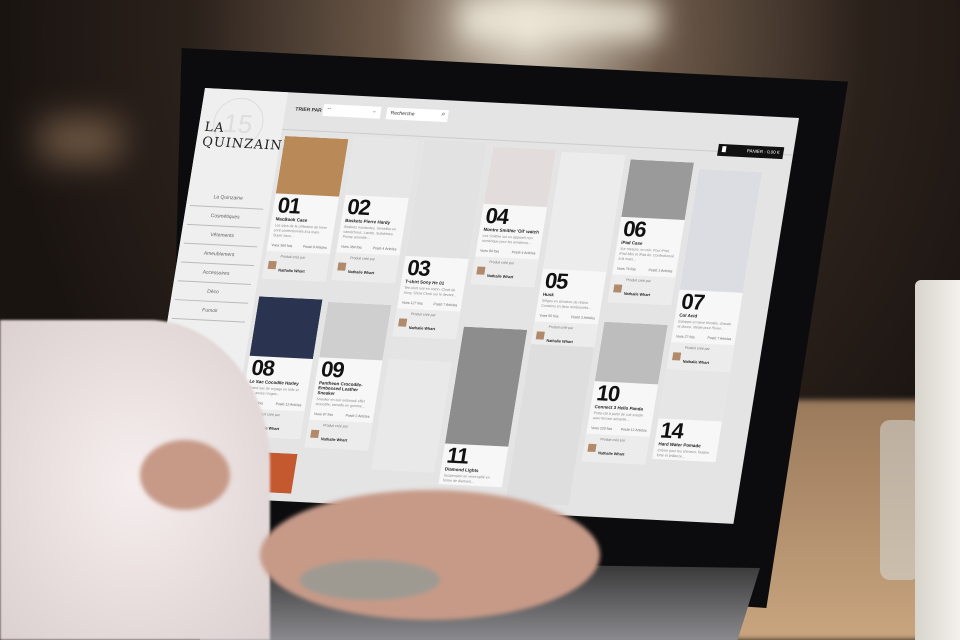 The image size is (960, 640). I want to click on sidebar-item: Fumoir, so click(209, 311).